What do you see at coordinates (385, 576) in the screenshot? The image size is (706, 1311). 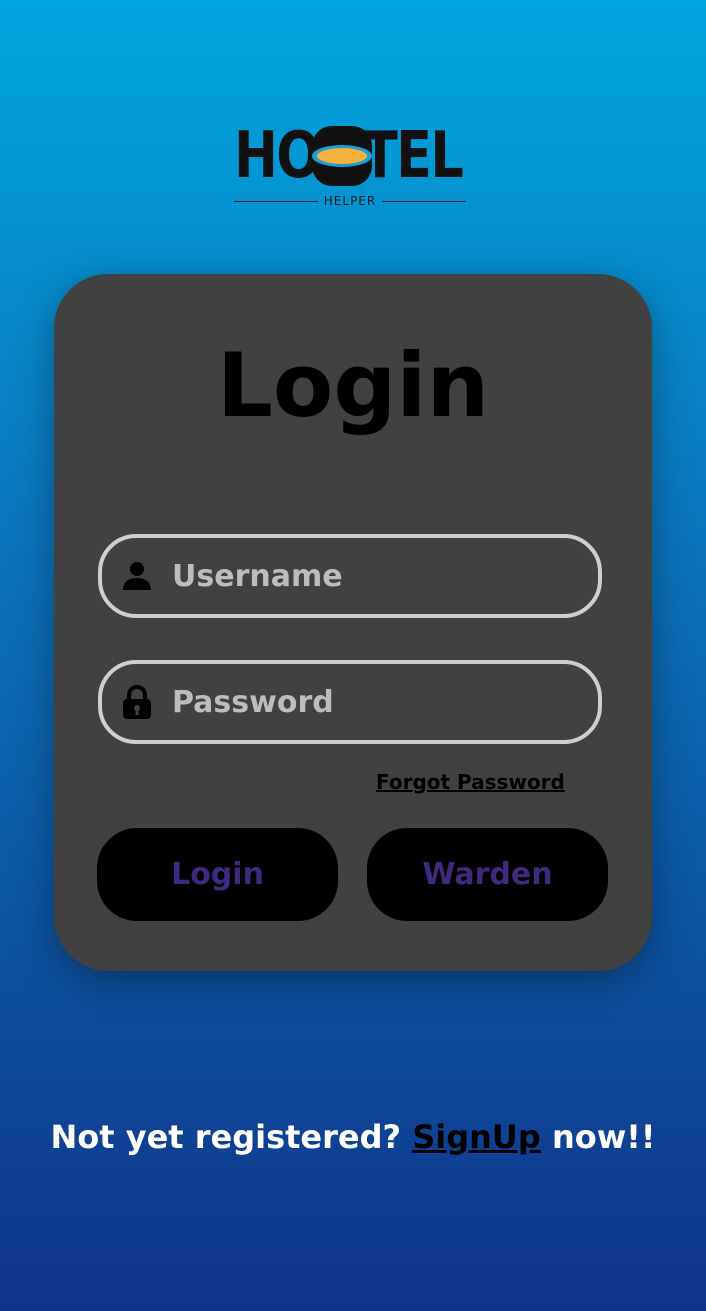 I see `username-input` at bounding box center [385, 576].